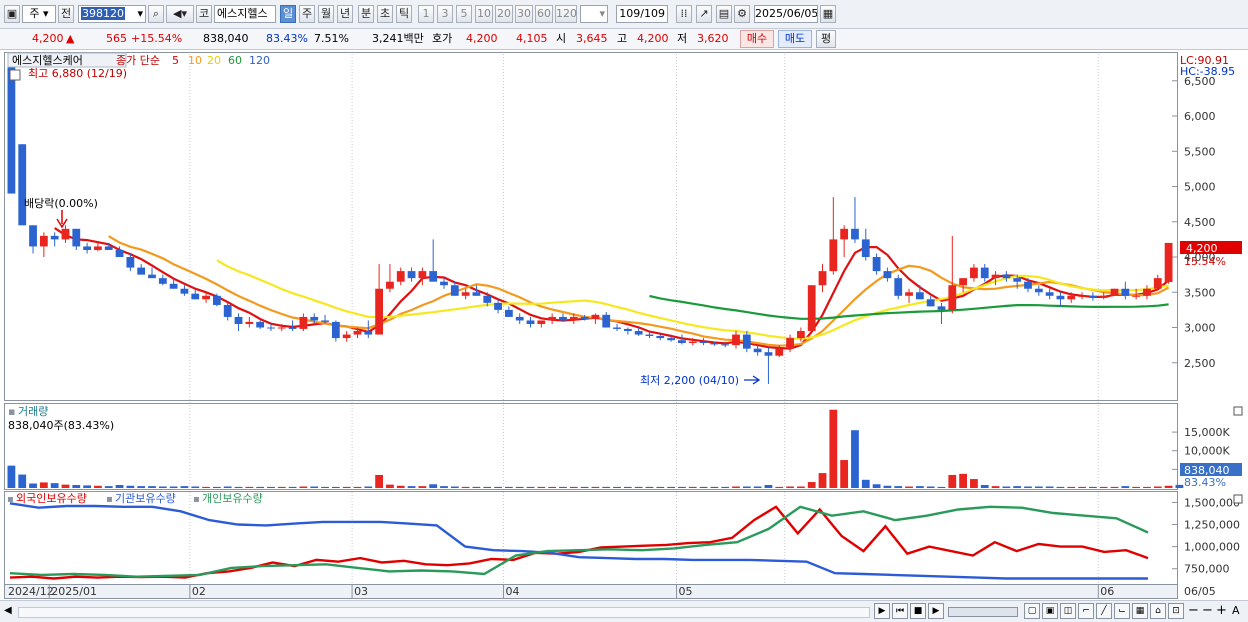 The height and width of the screenshot is (622, 1248). Describe the element at coordinates (1032, 611) in the screenshot. I see `tool-icon-1: ▢` at that location.